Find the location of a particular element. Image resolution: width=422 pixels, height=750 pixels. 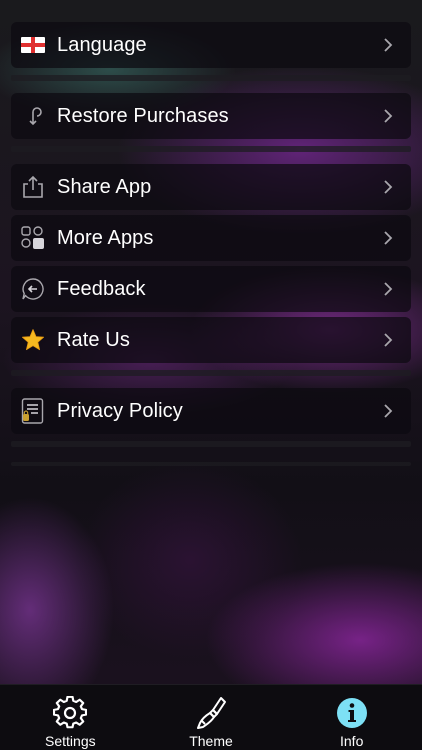

star-icon is located at coordinates (33, 340).